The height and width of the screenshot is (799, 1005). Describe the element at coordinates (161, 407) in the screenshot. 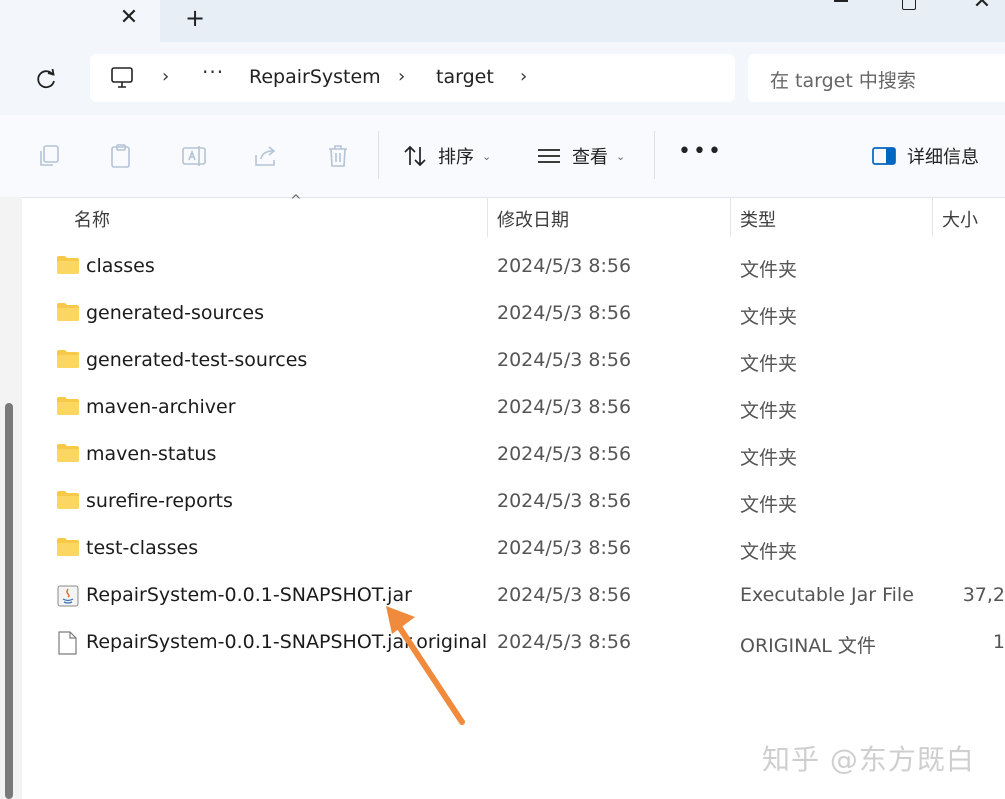

I see `file-name: maven-archiver` at that location.